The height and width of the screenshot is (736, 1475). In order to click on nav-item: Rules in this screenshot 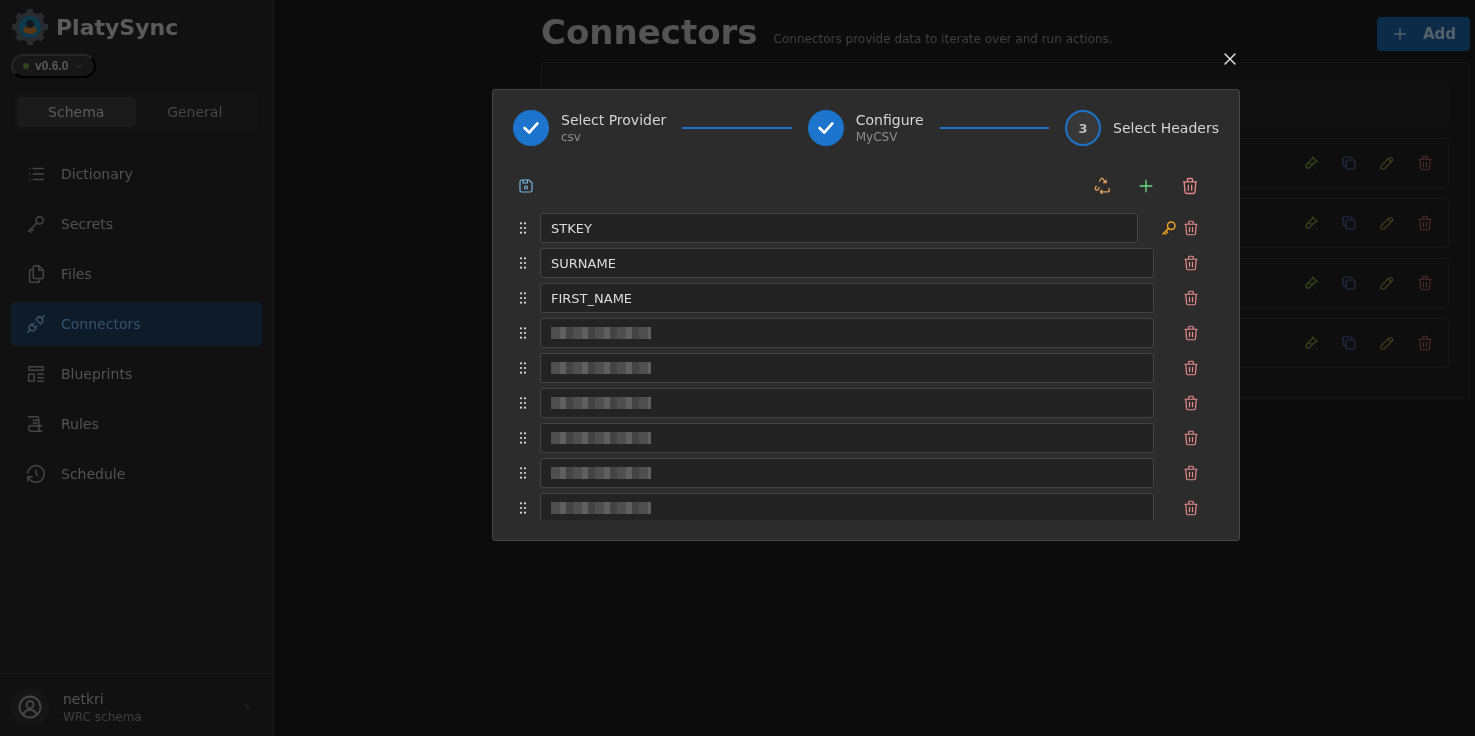, I will do `click(136, 424)`.